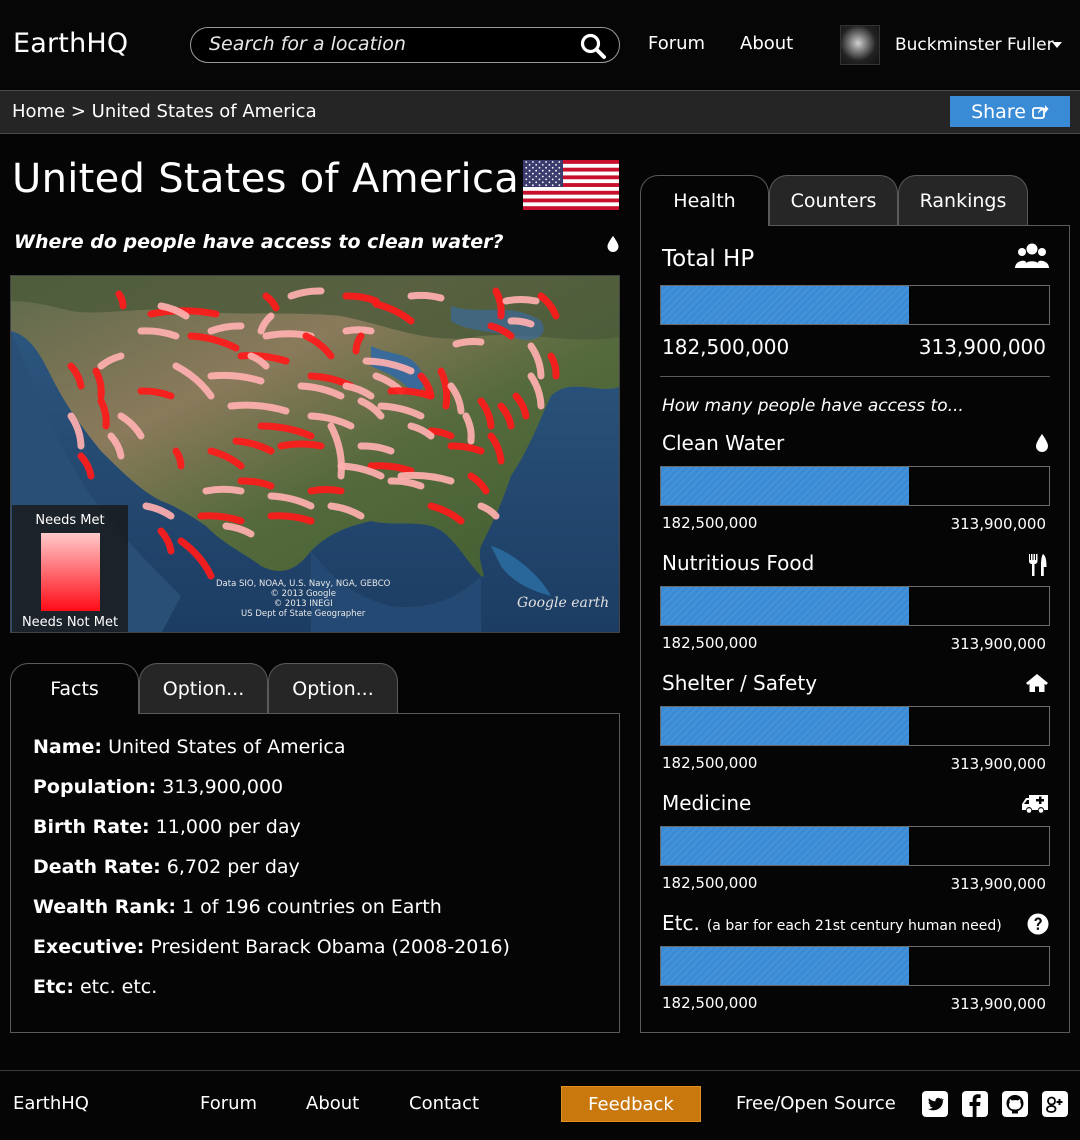  I want to click on fact-row: Death Rate: 6,702 per day, so click(166, 867).